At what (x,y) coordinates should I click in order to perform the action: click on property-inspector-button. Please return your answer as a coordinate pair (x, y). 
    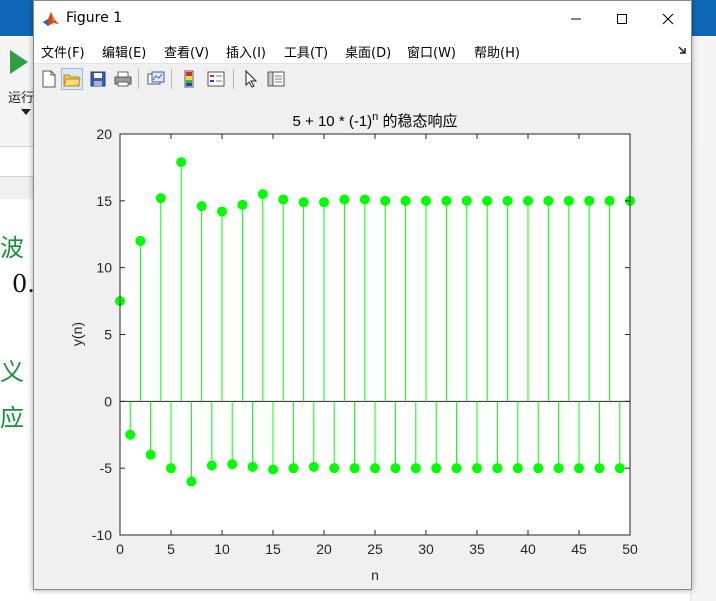
    Looking at the image, I should click on (276, 79).